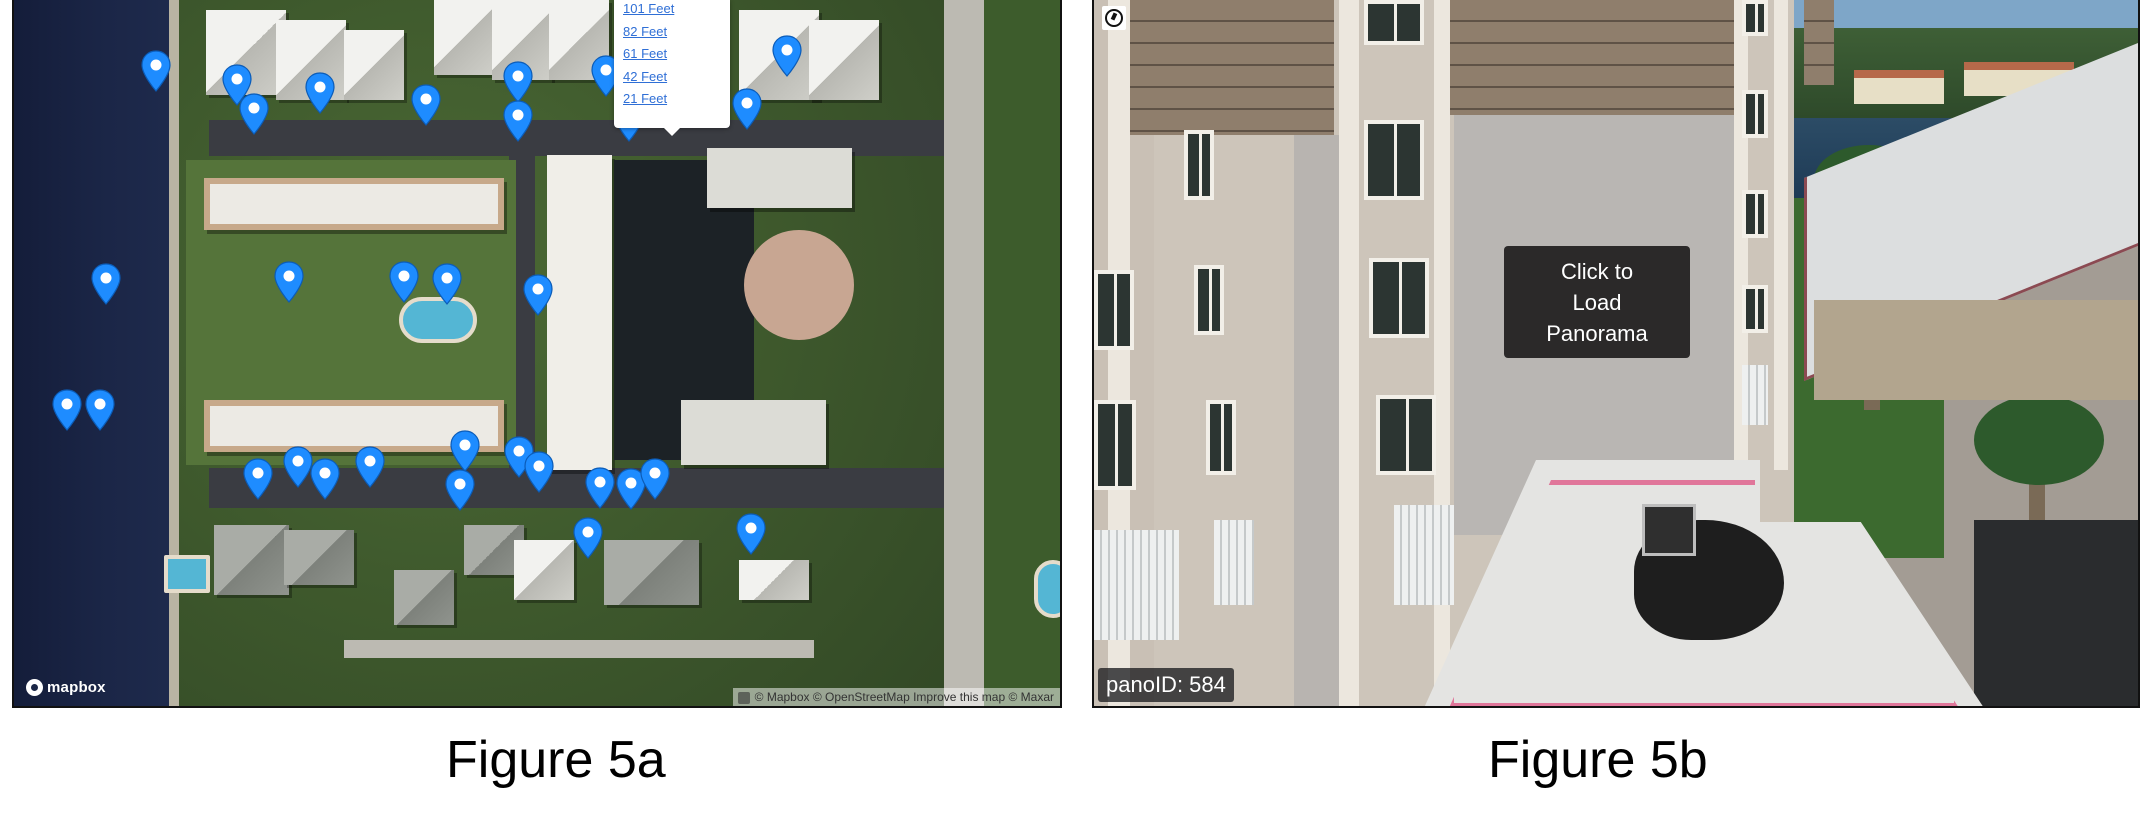 This screenshot has width=2145, height=829. I want to click on main-street, so click(964, 353).